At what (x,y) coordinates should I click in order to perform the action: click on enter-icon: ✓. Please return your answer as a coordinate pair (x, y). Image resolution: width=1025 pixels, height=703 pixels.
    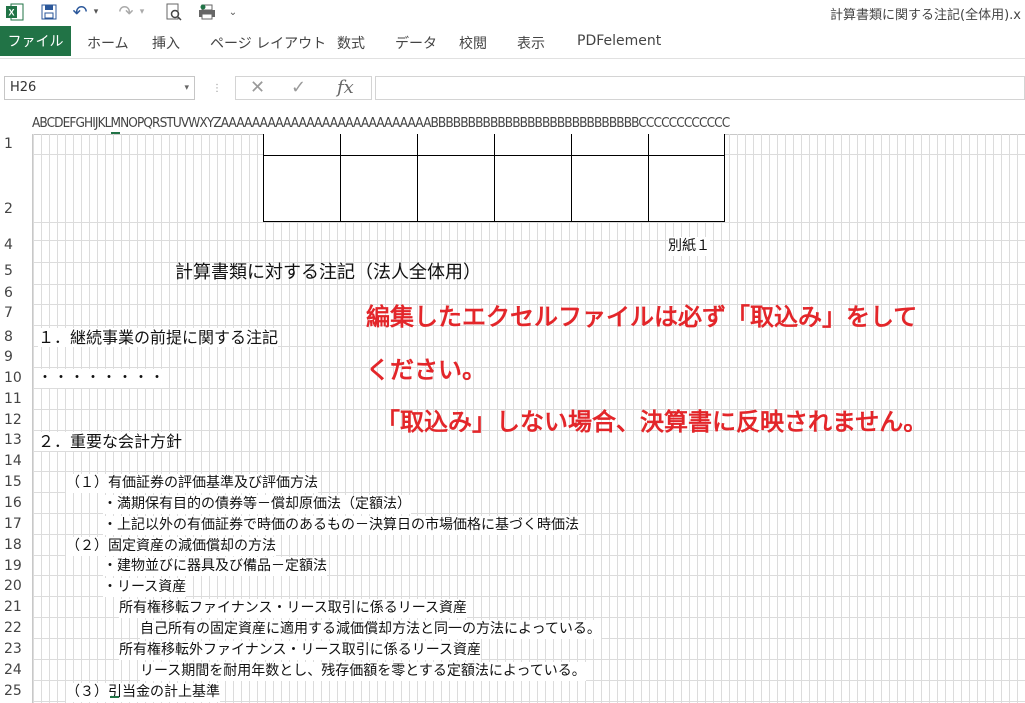
    Looking at the image, I should click on (298, 88).